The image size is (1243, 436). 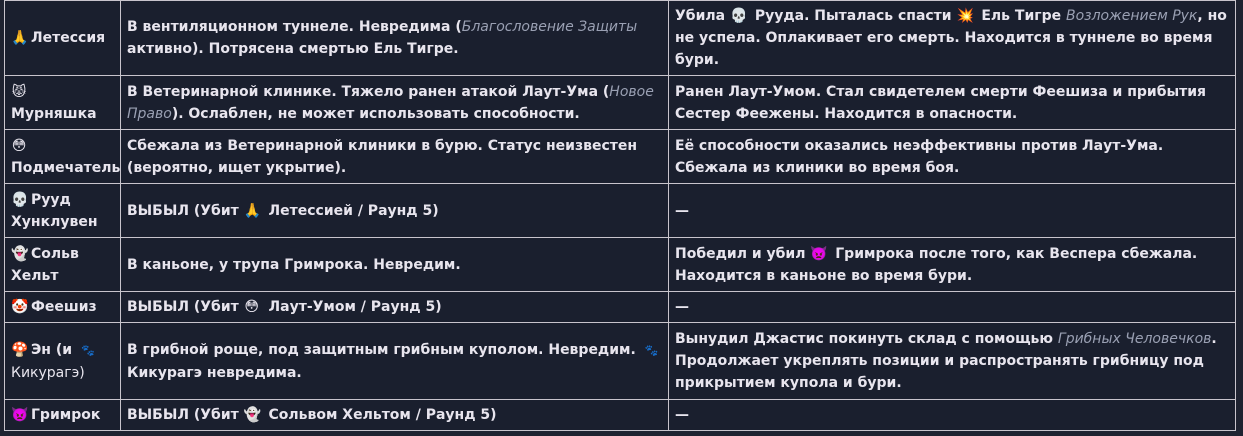 What do you see at coordinates (68, 38) in the screenshot?
I see `character-name: Летессия` at bounding box center [68, 38].